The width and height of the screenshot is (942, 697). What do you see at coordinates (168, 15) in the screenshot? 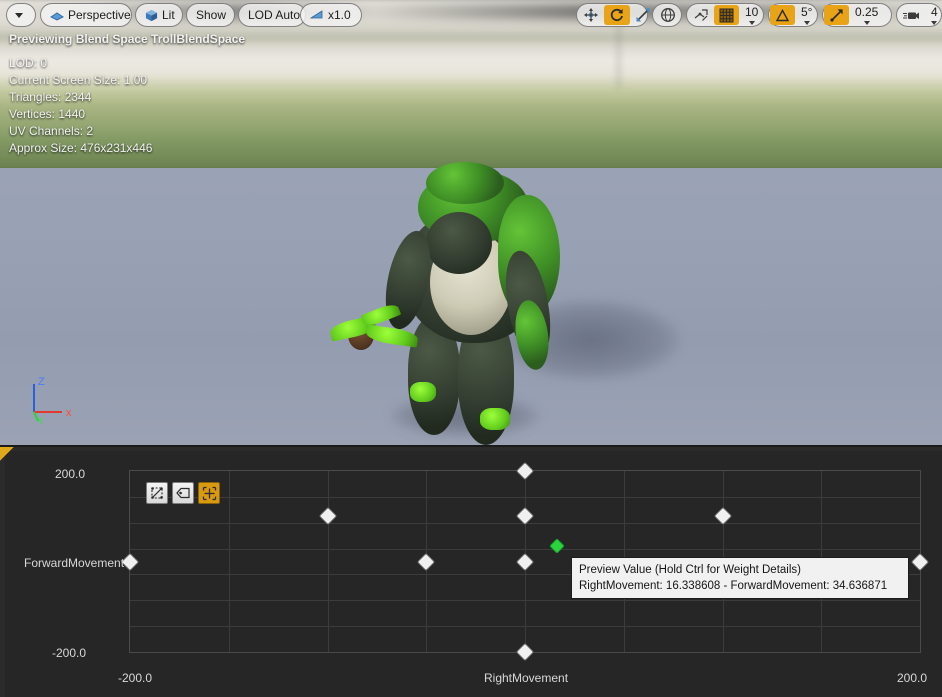
I see `lit-label: Lit` at bounding box center [168, 15].